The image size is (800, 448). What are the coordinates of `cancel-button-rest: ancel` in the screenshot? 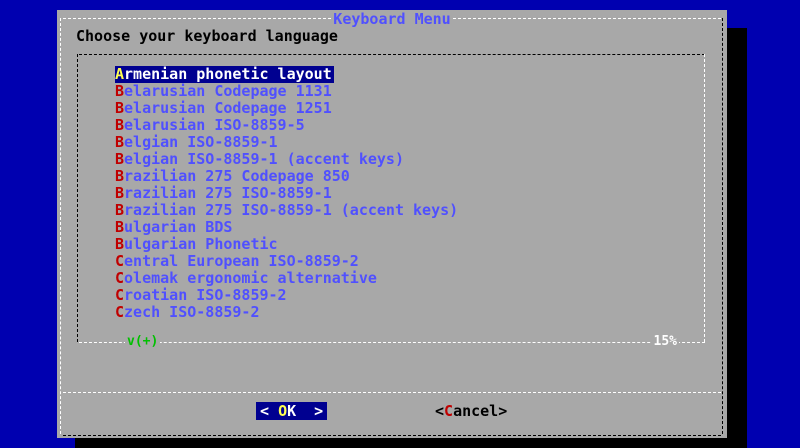 It's located at (476, 411).